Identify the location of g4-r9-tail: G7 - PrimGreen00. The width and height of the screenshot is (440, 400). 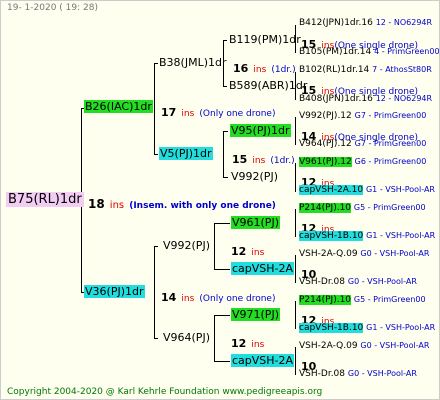
(390, 143).